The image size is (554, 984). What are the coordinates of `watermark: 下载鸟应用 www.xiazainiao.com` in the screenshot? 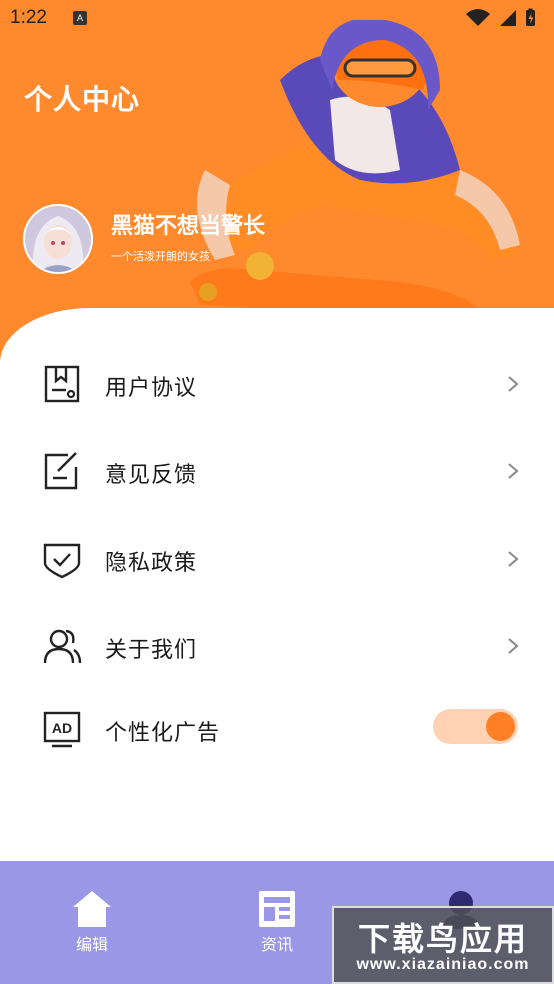 It's located at (443, 945).